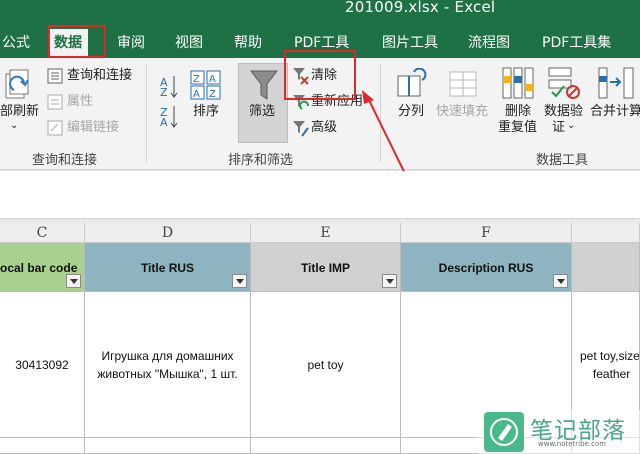 The image size is (640, 454). Describe the element at coordinates (146, 113) in the screenshot. I see `group-separator` at that location.